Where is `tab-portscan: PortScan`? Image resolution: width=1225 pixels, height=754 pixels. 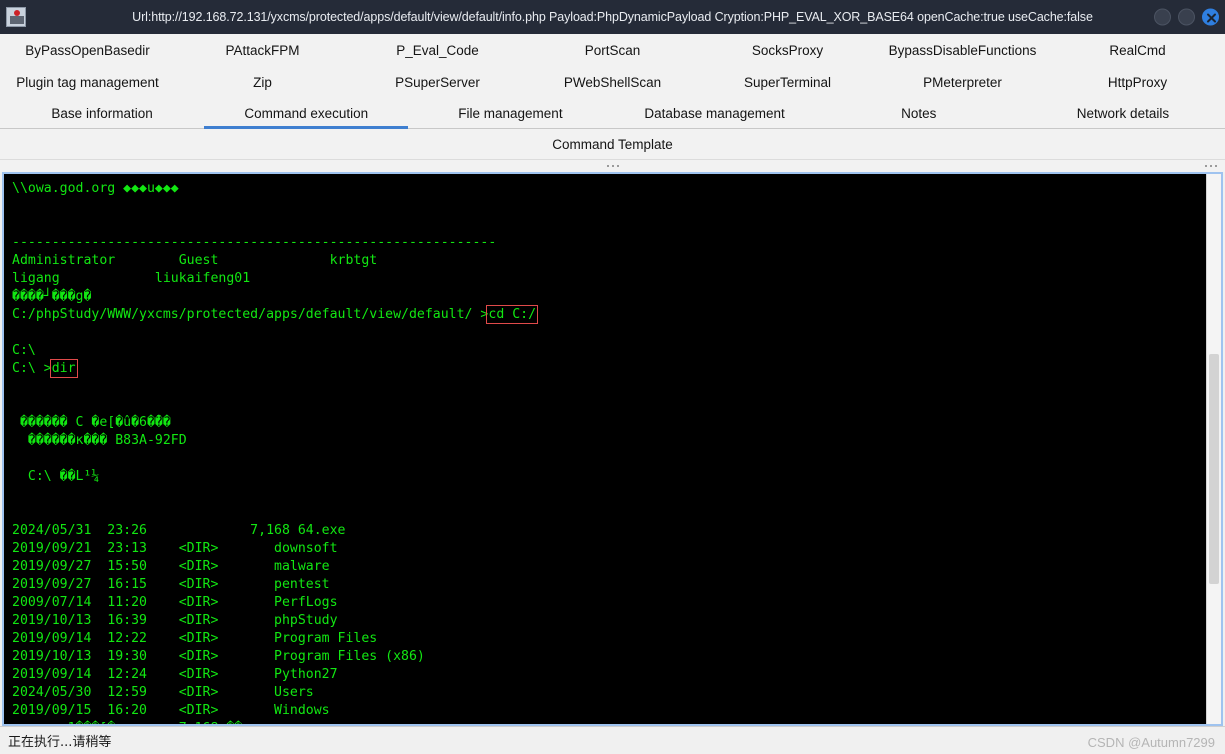 tab-portscan: PortScan is located at coordinates (612, 50).